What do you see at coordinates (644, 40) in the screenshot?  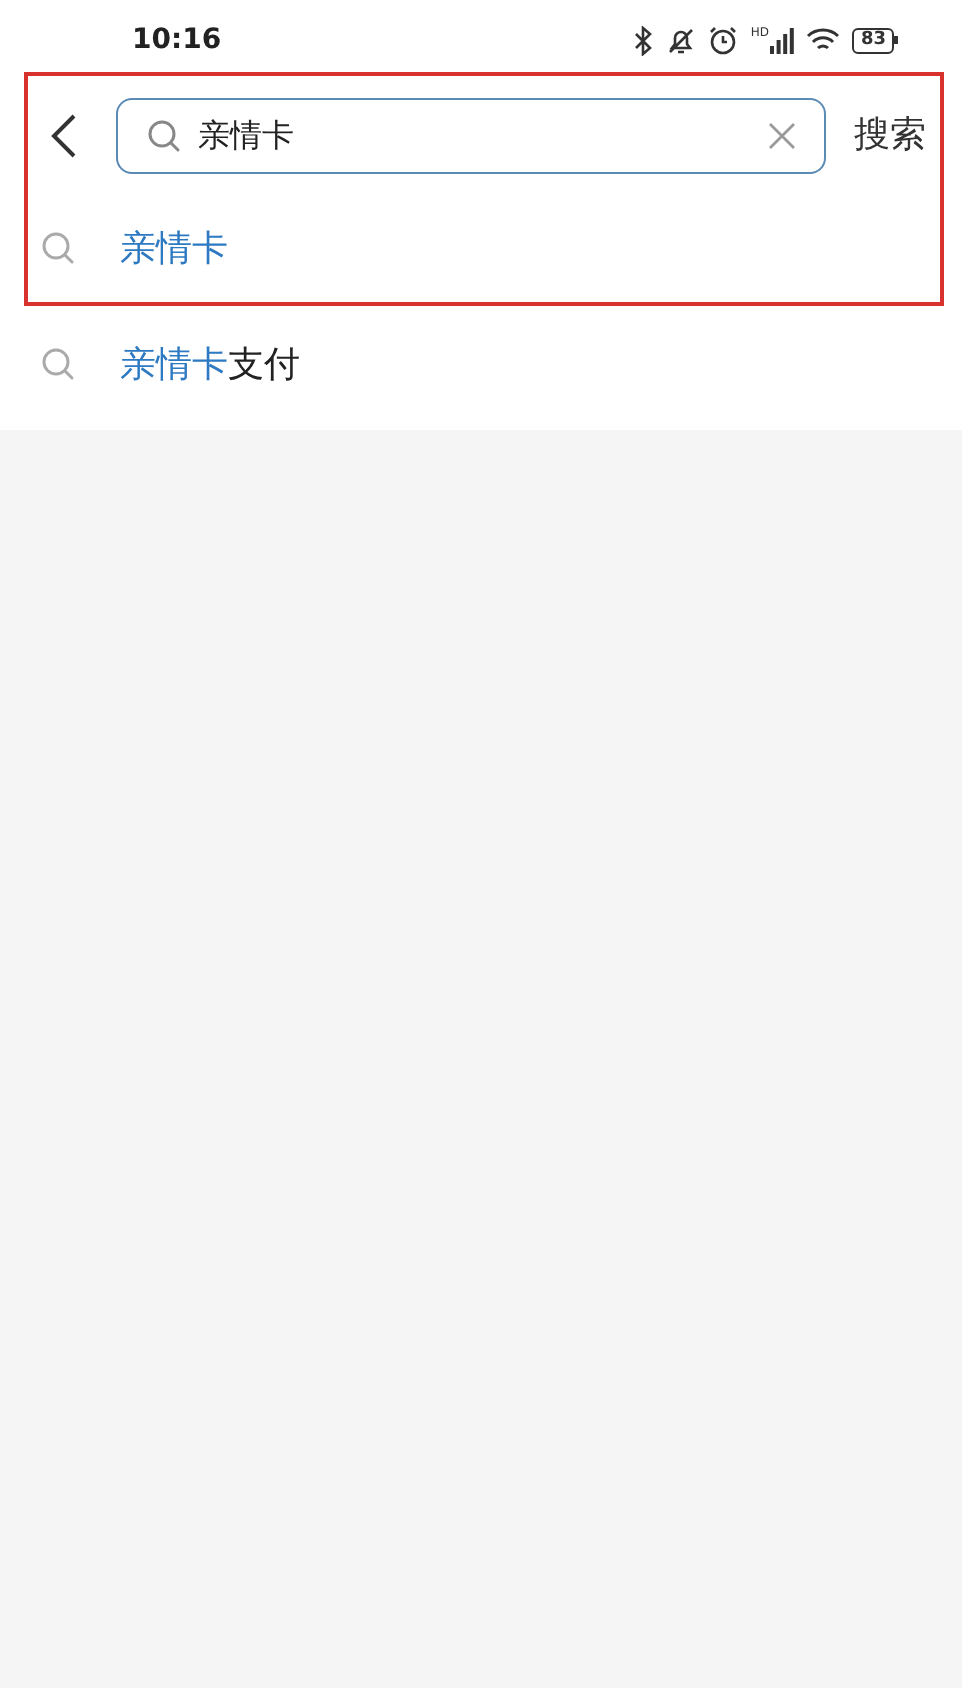 I see `bluetooth-icon` at bounding box center [644, 40].